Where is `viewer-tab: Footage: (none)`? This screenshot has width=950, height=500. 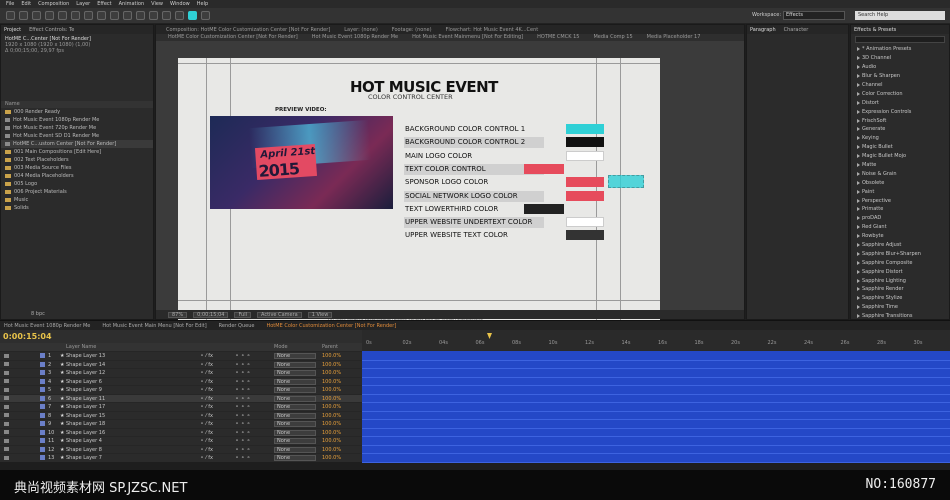 viewer-tab: Footage: (none) is located at coordinates (412, 30).